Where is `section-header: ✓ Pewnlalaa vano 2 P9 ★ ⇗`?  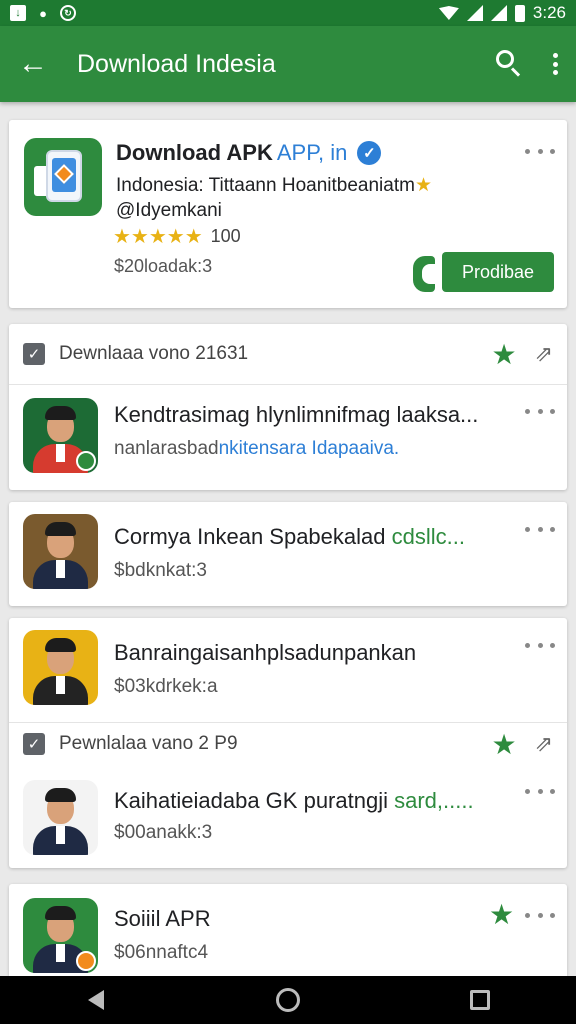 section-header: ✓ Pewnlalaa vano 2 P9 ★ ⇗ is located at coordinates (288, 744).